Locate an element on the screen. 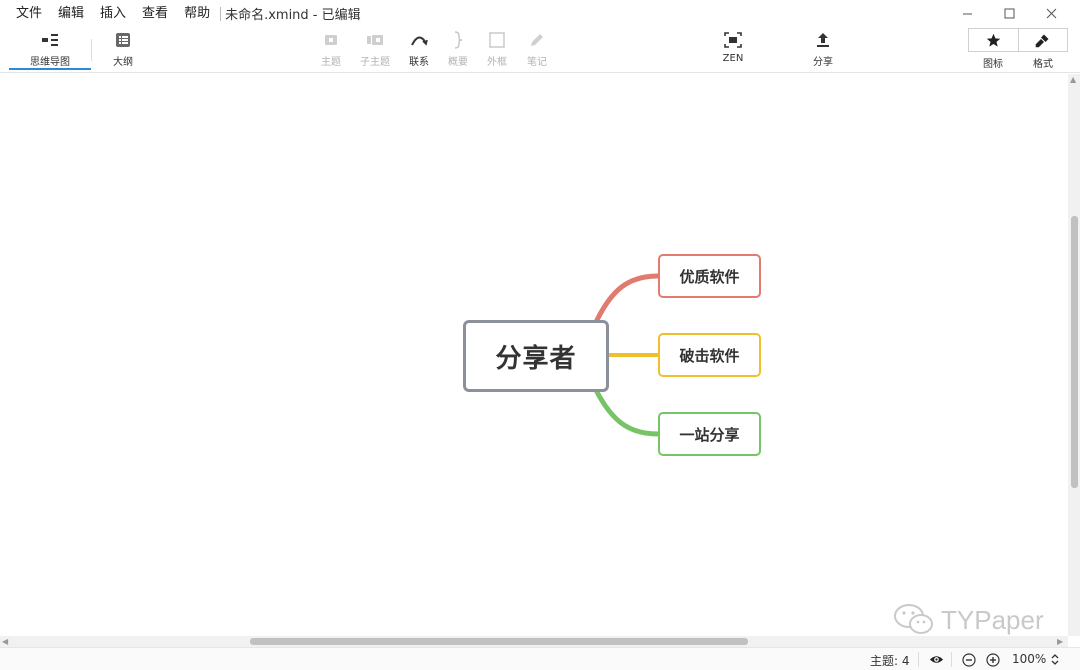 Image resolution: width=1080 pixels, height=670 pixels. minus-circle-icon is located at coordinates (968, 659).